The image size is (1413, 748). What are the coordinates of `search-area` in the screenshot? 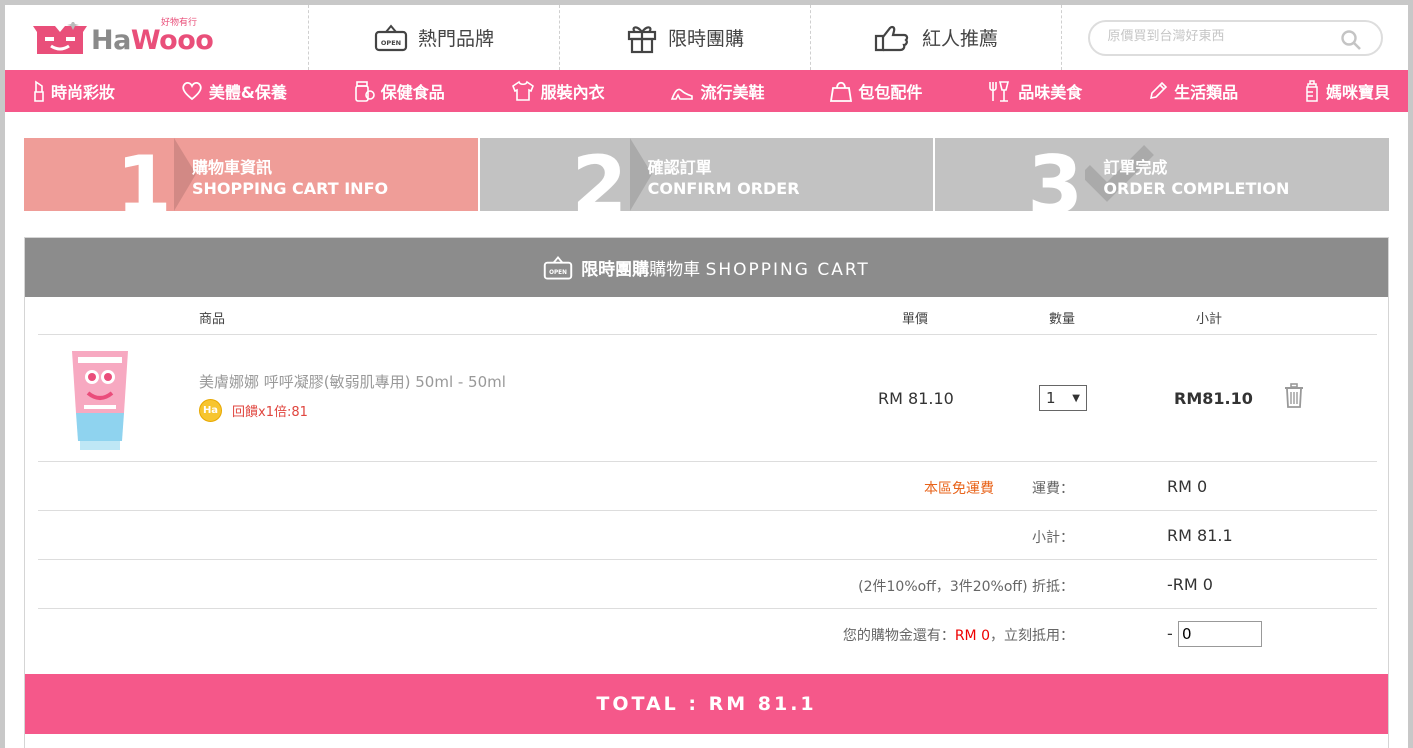 It's located at (1234, 37).